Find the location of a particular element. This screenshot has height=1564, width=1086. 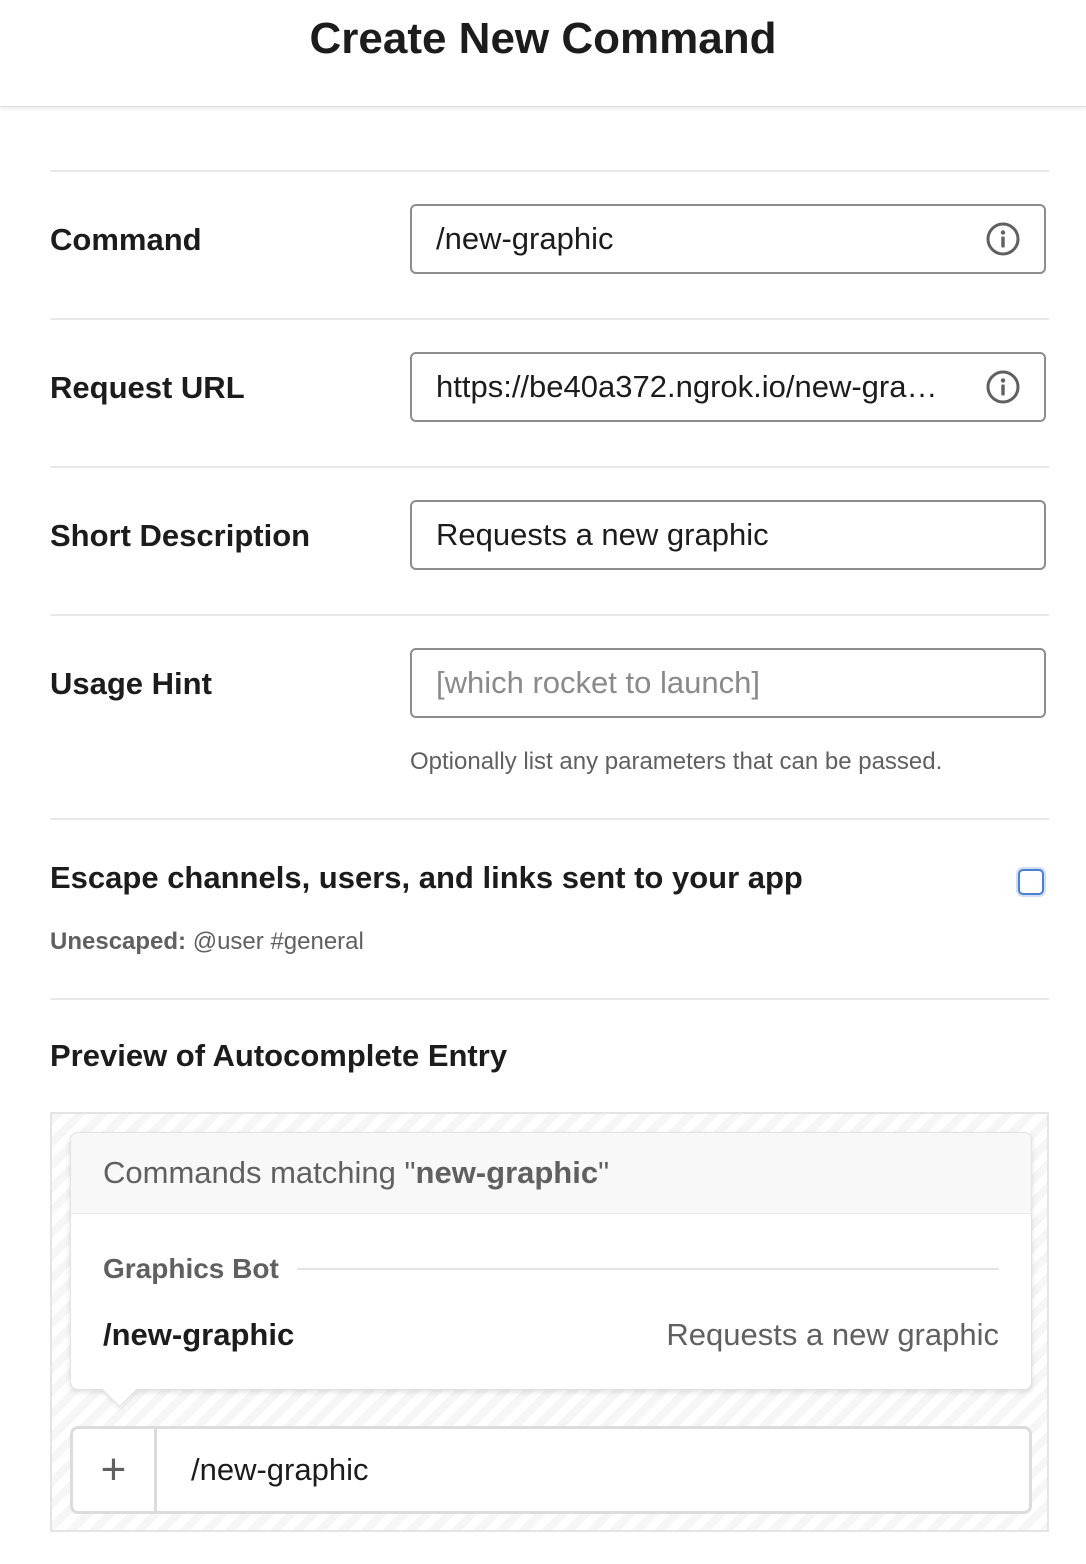

preview-title: Preview of Autocomplete Entry is located at coordinates (279, 1055).